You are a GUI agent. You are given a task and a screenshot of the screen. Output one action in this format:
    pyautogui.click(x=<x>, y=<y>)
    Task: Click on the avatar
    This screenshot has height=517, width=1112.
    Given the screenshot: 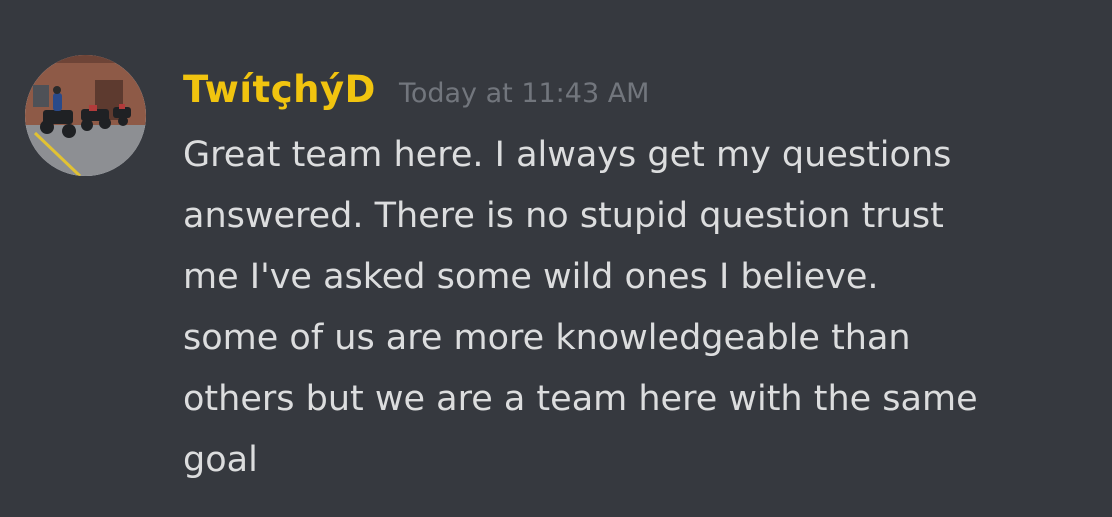 What is the action you would take?
    pyautogui.click(x=85, y=115)
    